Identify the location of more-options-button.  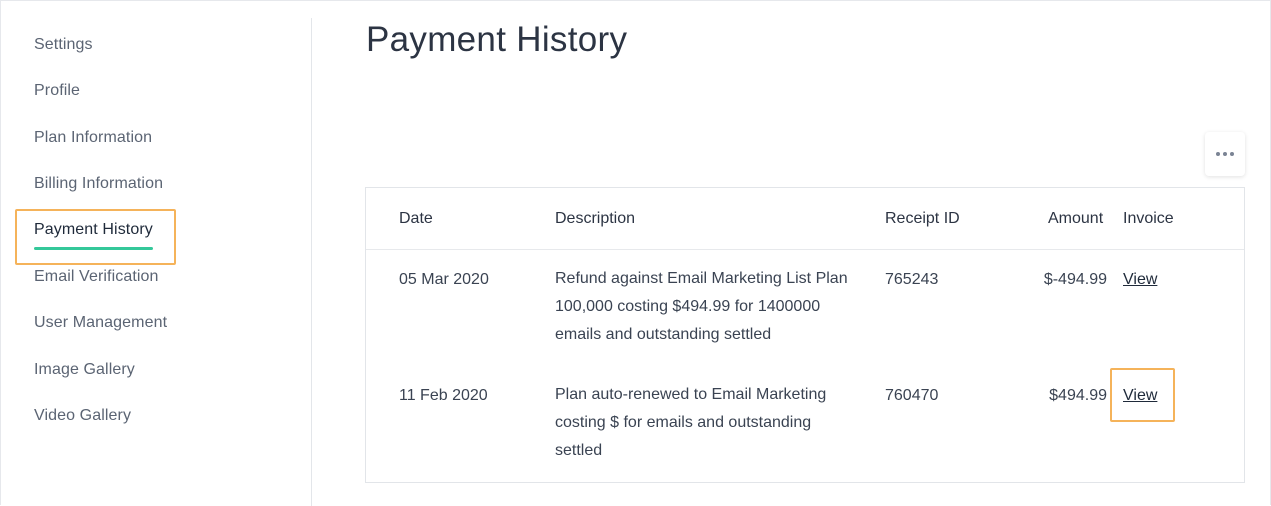
(1225, 154).